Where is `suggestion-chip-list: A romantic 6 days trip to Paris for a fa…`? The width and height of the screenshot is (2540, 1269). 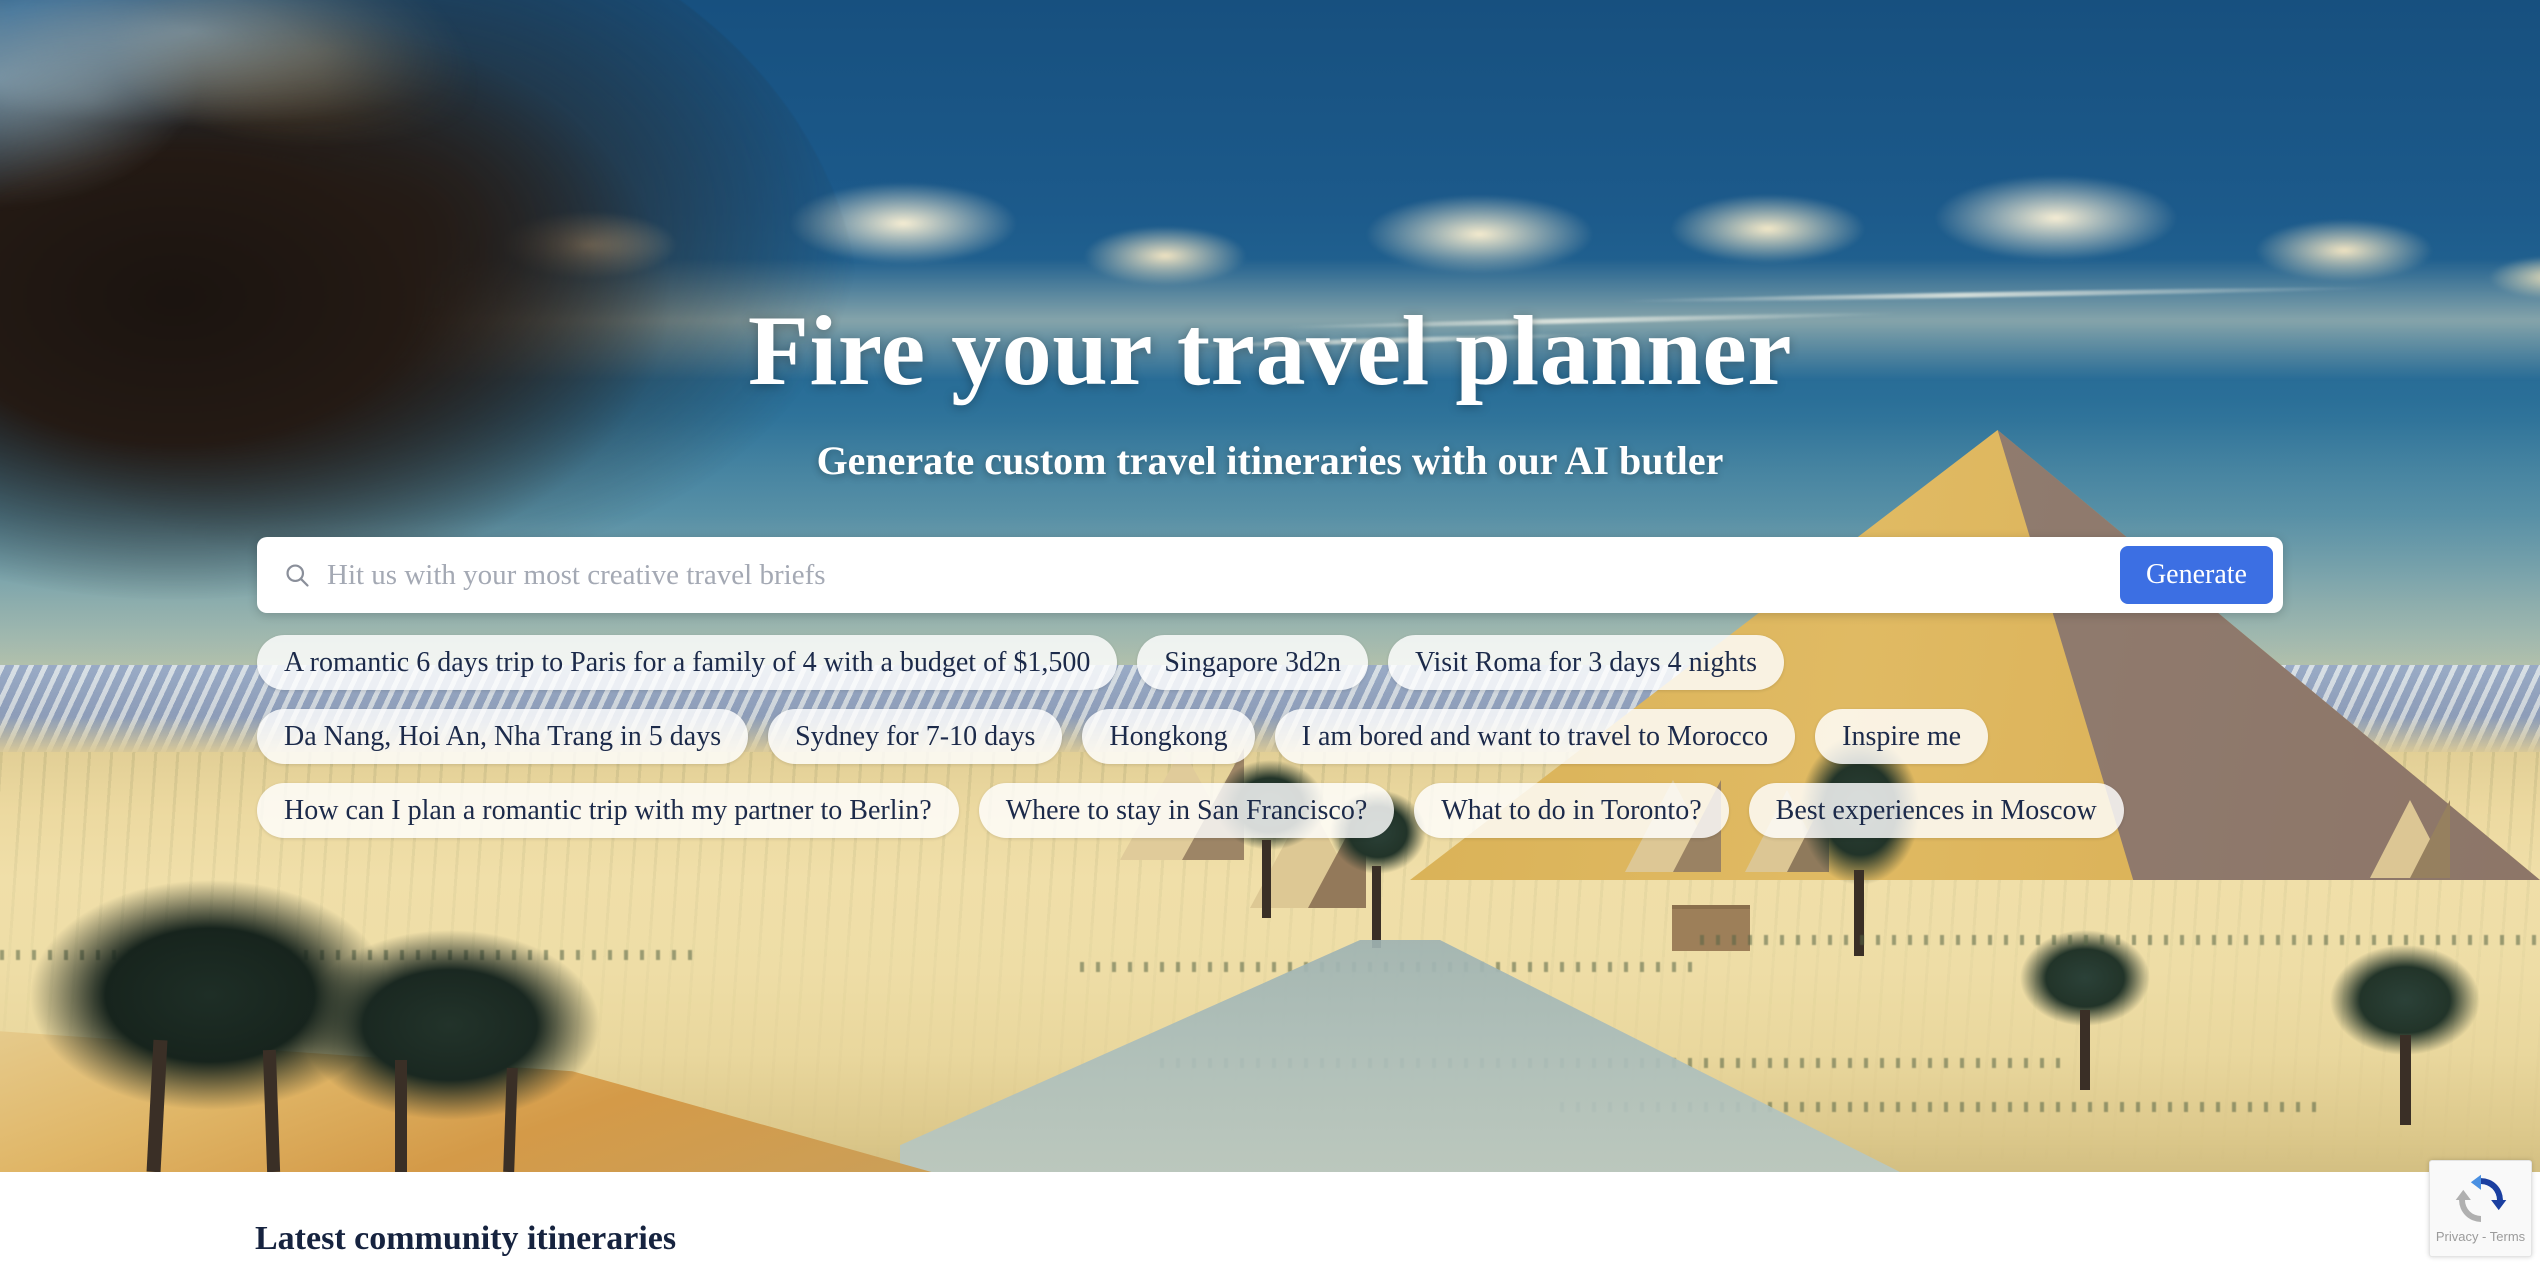 suggestion-chip-list: A romantic 6 days trip to Paris for a fa… is located at coordinates (1270, 736).